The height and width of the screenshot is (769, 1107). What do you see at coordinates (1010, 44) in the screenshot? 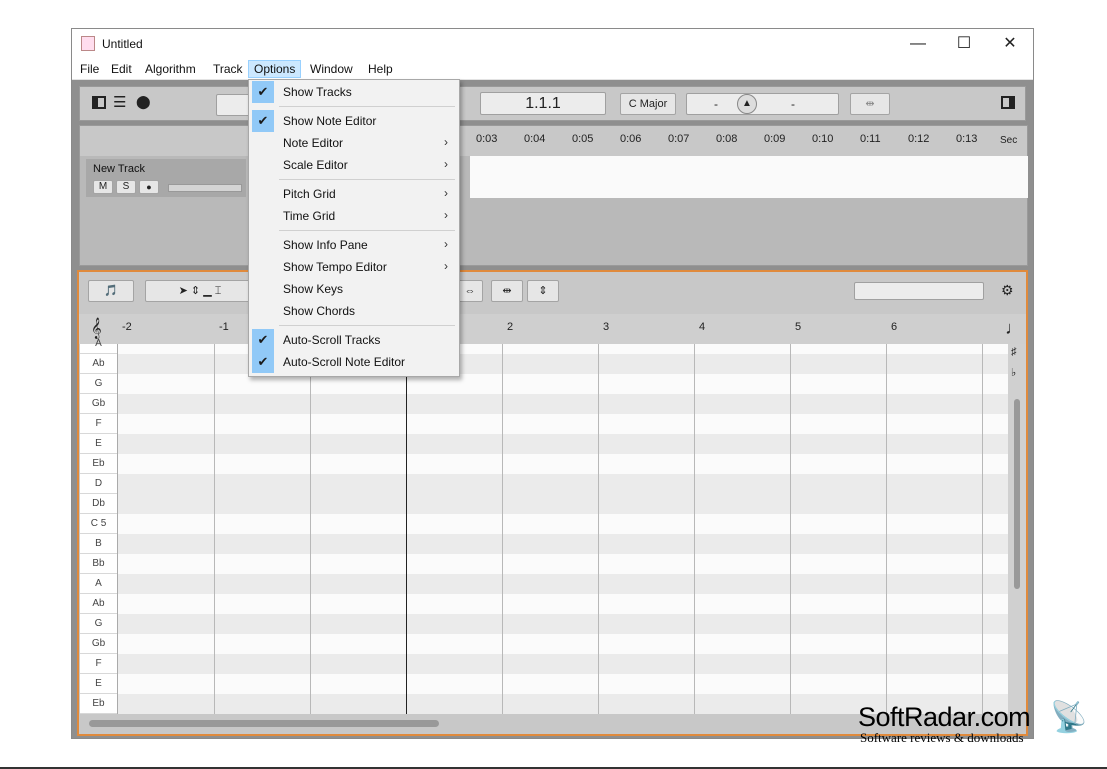
I see `close-button: ✕` at bounding box center [1010, 44].